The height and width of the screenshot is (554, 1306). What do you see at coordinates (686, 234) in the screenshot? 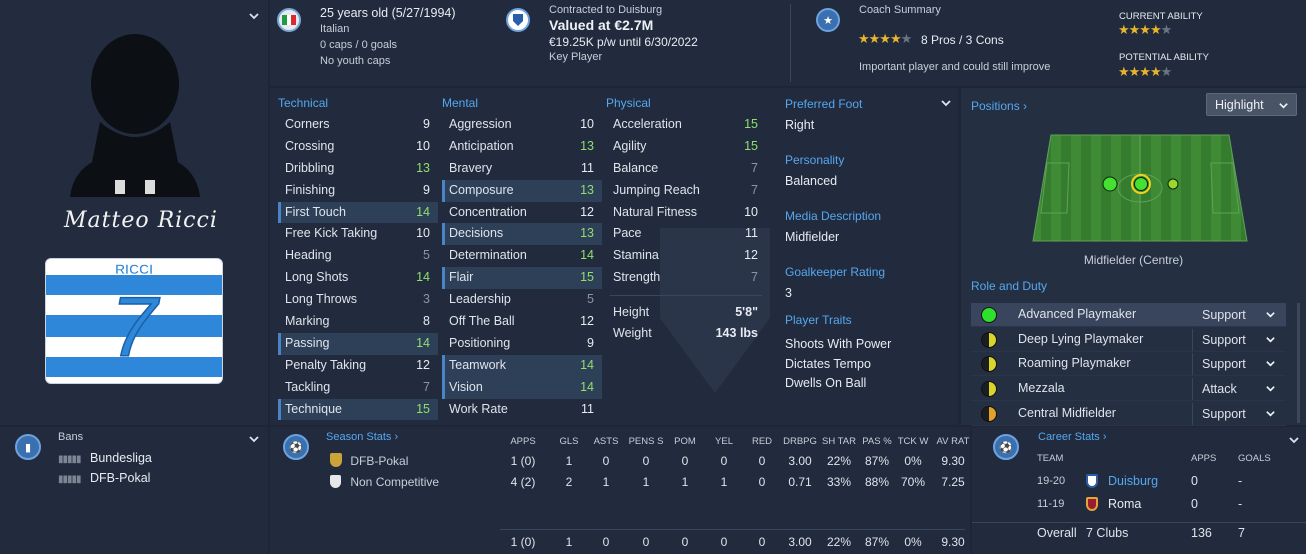
I see `attribute-row: Pace 11` at bounding box center [686, 234].